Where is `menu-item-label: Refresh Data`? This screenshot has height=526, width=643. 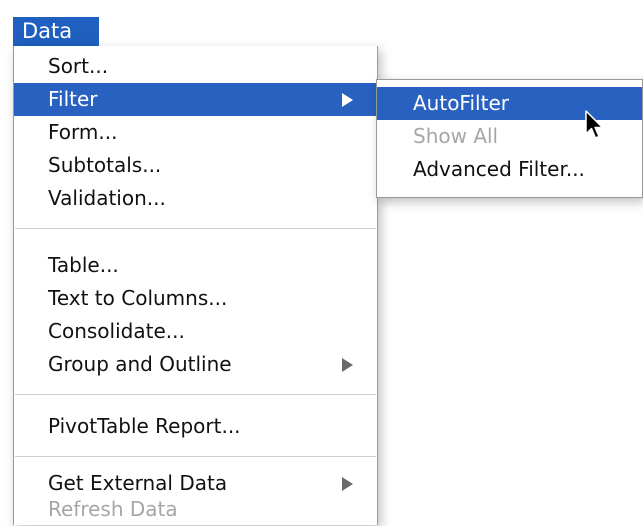 menu-item-label: Refresh Data is located at coordinates (113, 509).